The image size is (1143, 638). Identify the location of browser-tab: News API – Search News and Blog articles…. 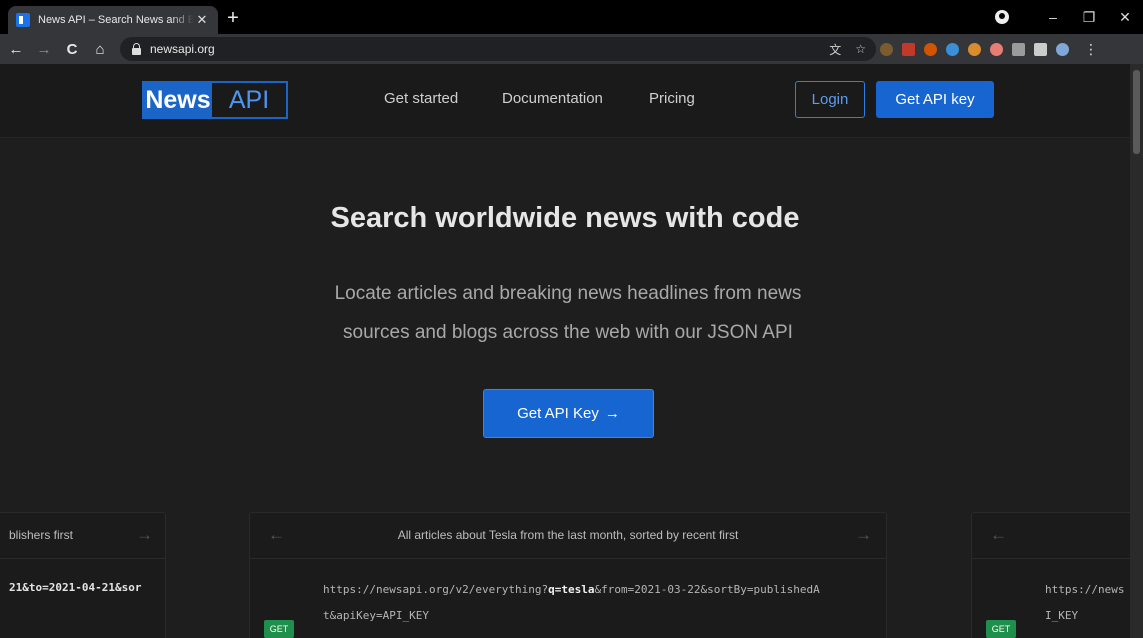
(113, 20).